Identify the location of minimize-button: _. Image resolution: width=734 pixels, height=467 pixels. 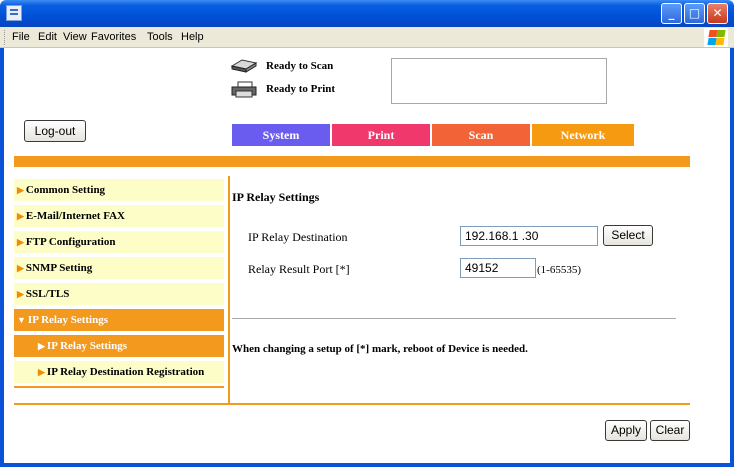
(671, 13).